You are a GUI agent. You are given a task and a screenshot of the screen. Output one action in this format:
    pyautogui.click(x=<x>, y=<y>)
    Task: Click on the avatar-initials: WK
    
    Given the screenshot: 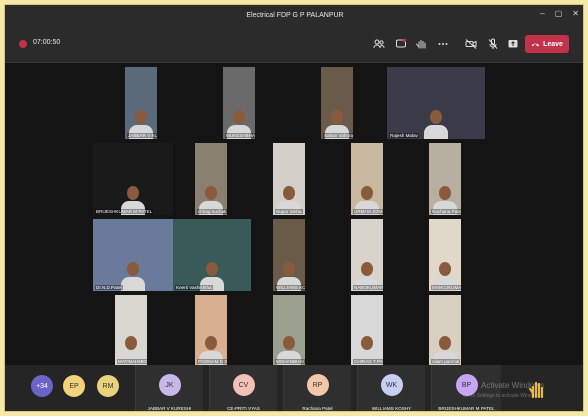 What is the action you would take?
    pyautogui.click(x=391, y=385)
    